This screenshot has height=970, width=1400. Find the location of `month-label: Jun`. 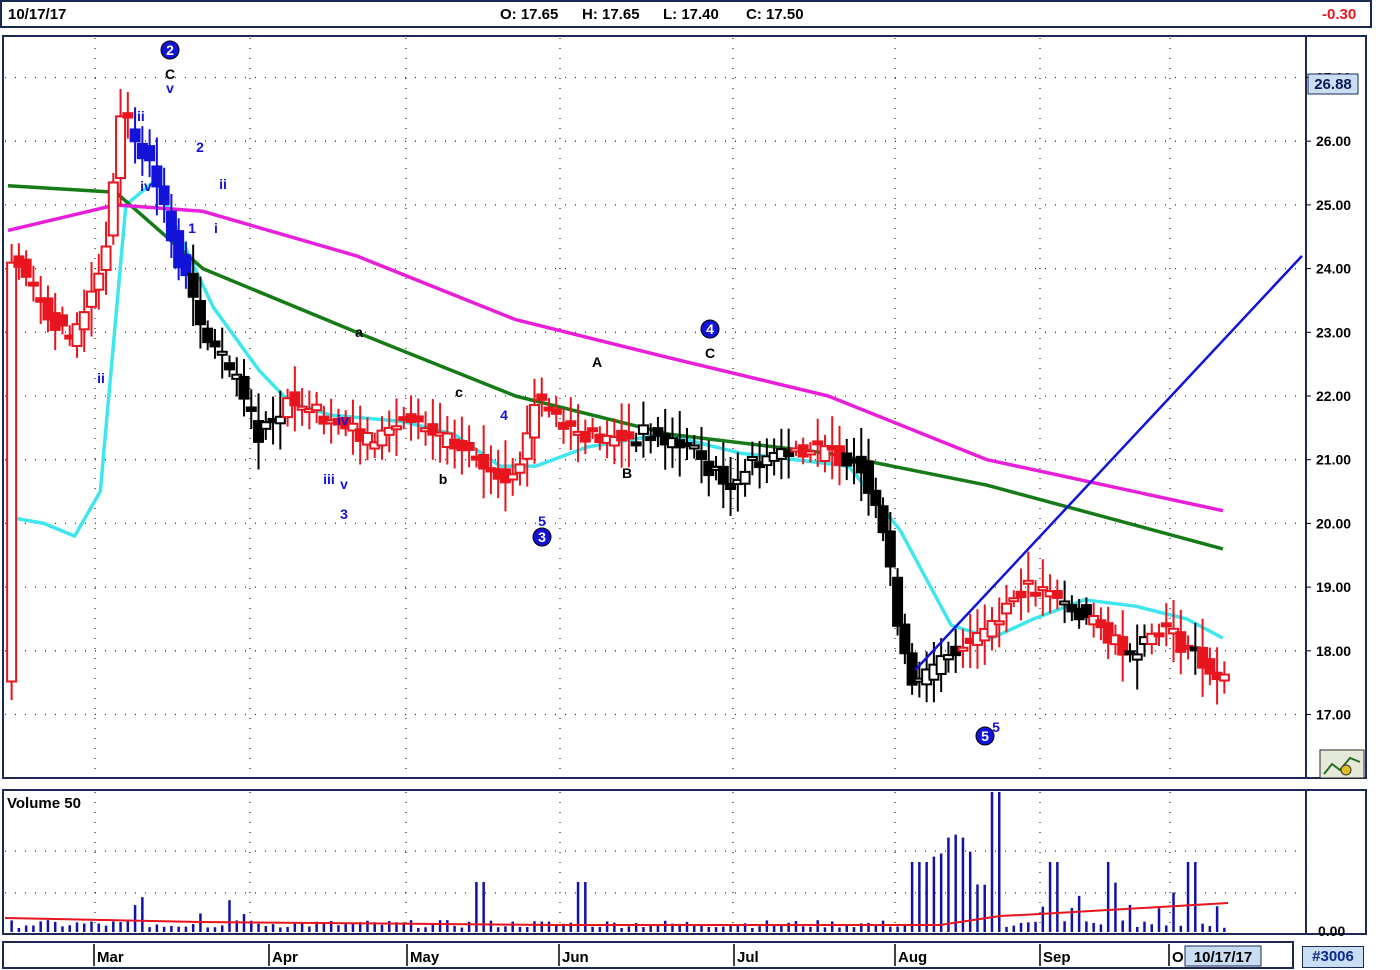

month-label: Jun is located at coordinates (575, 957).